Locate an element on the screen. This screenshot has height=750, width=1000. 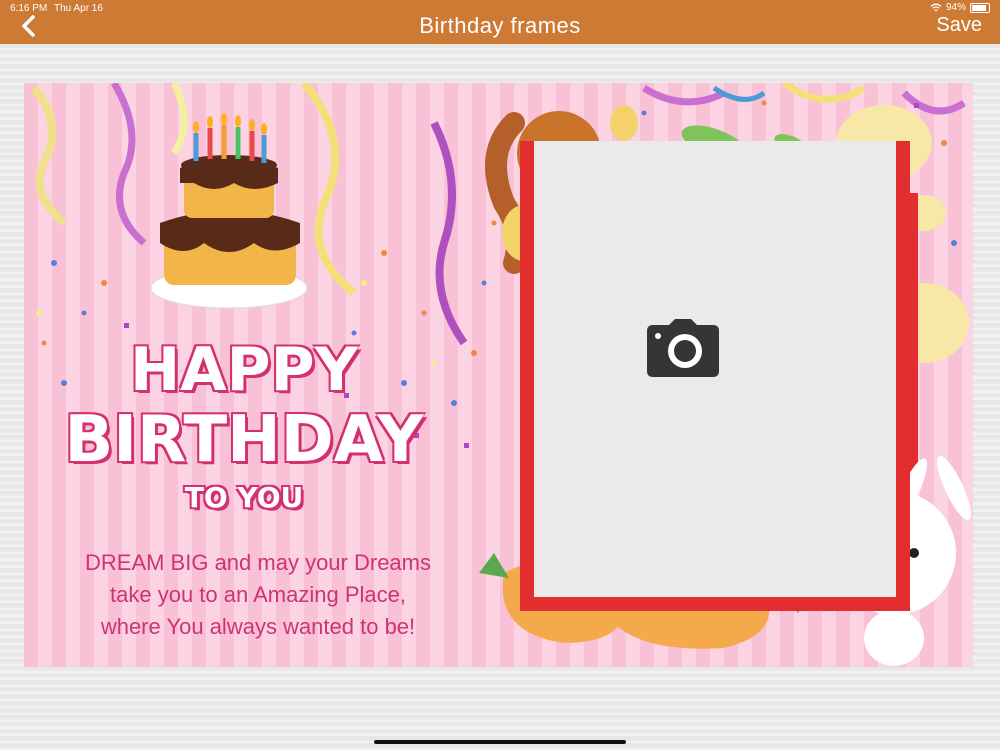
status-indicators: 94% is located at coordinates (960, 7).